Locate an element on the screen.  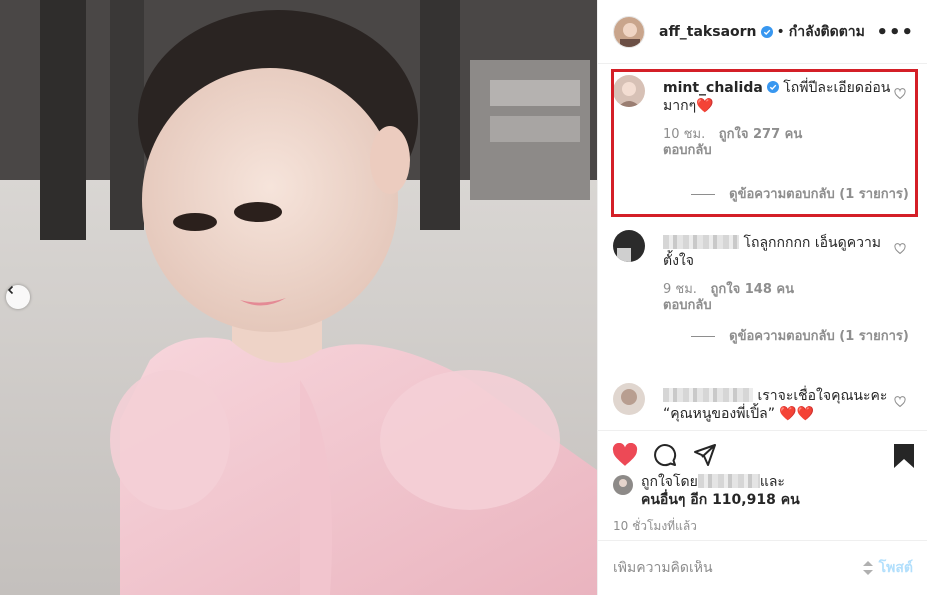
more-options-icon: ••• is located at coordinates (895, 32).